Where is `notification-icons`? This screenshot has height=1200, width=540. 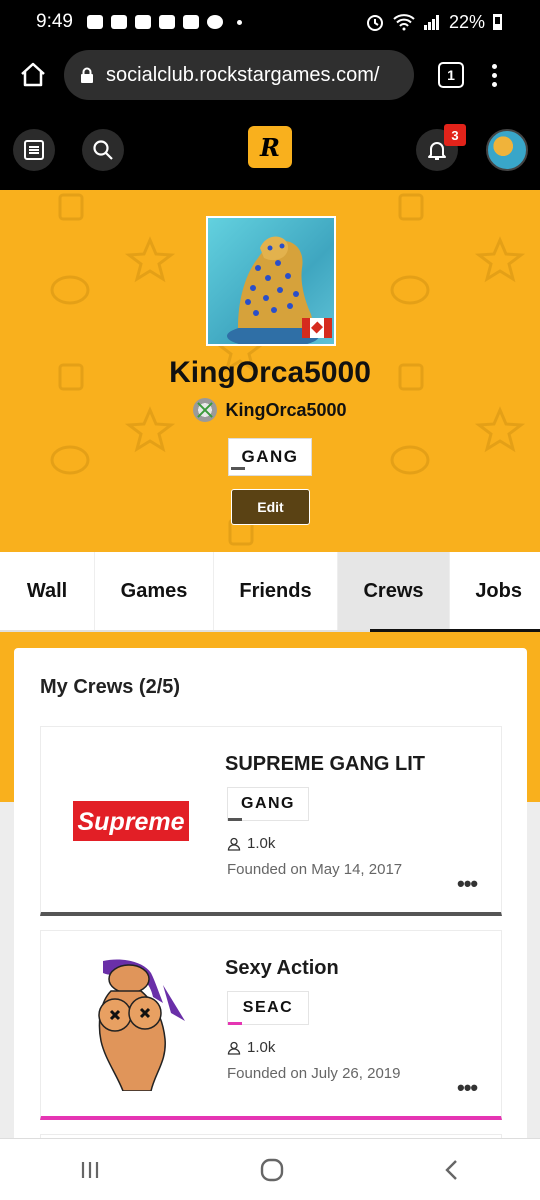 notification-icons is located at coordinates (164, 22).